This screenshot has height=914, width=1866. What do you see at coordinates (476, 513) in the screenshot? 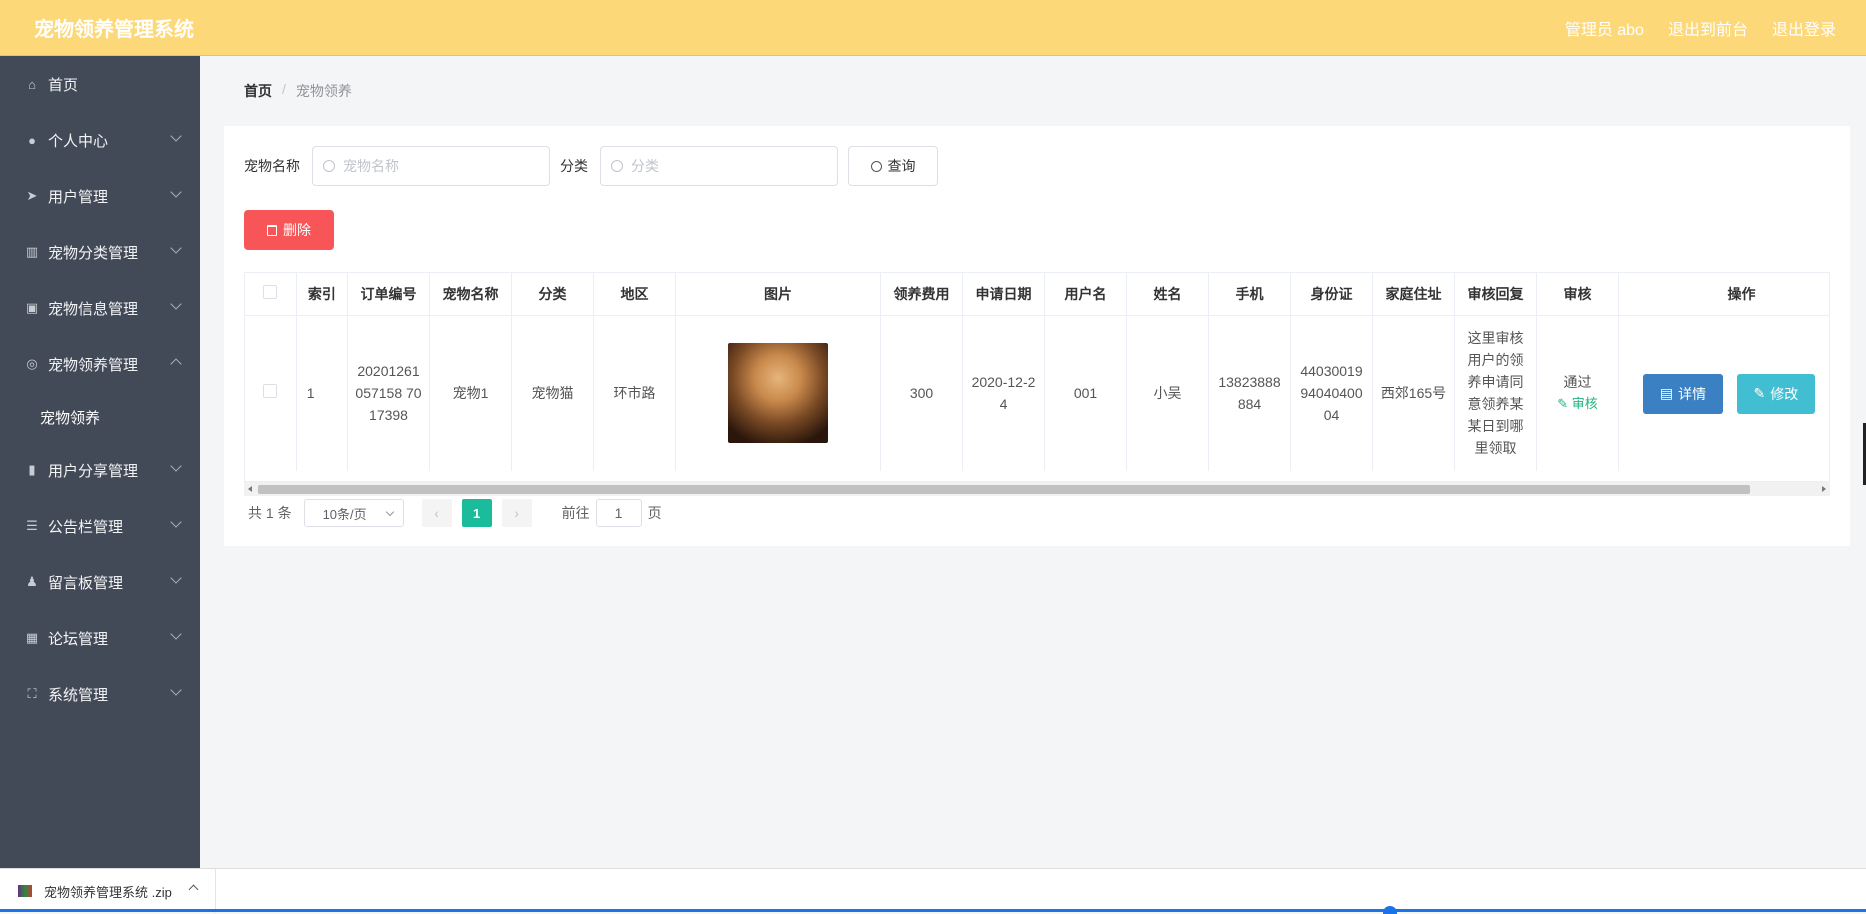
I see `page-number-button: 1` at bounding box center [476, 513].